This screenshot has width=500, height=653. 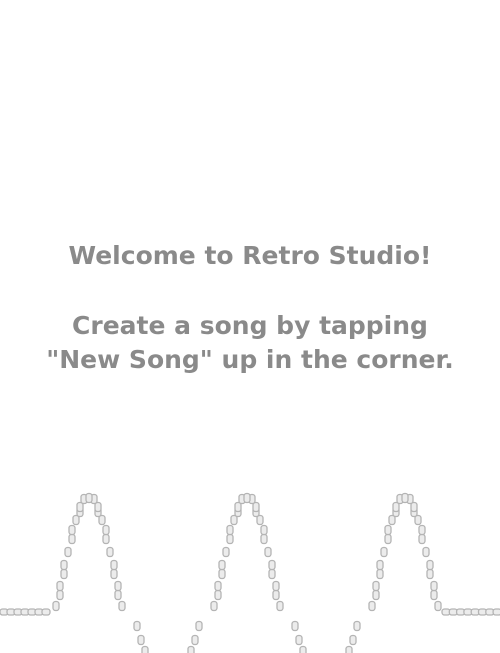 What do you see at coordinates (250, 359) in the screenshot?
I see `welcome-instruction-line-2: "New Song" up in the corner.` at bounding box center [250, 359].